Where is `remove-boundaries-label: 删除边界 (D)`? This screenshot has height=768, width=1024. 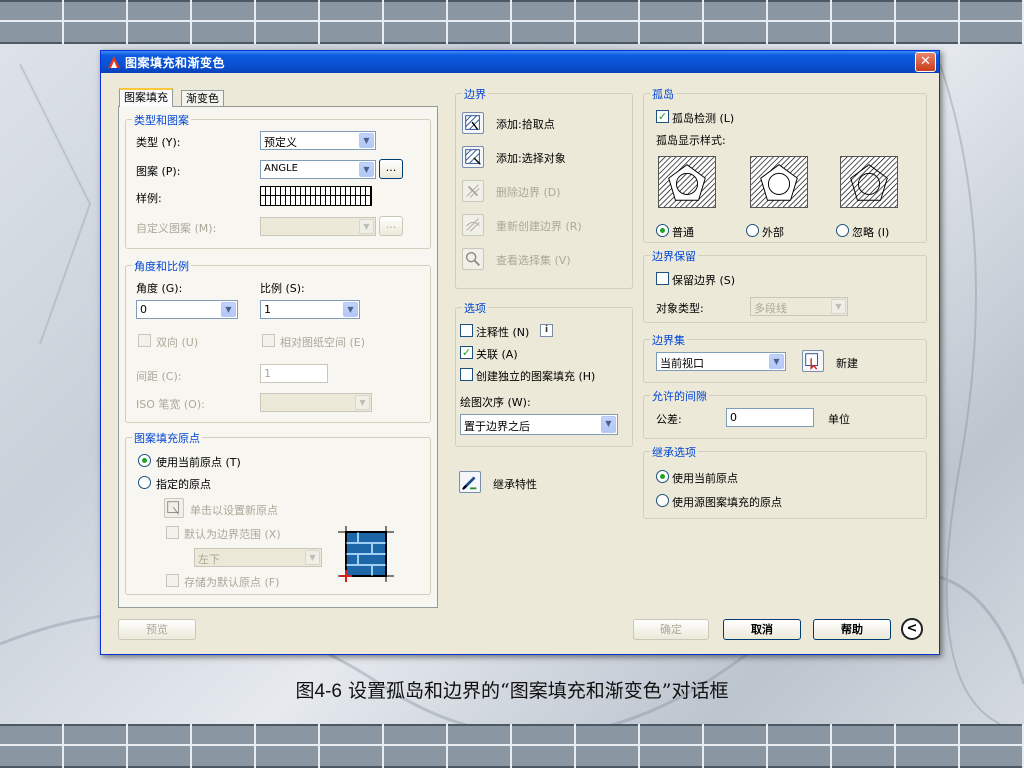
remove-boundaries-label: 删除边界 (D) is located at coordinates (528, 192).